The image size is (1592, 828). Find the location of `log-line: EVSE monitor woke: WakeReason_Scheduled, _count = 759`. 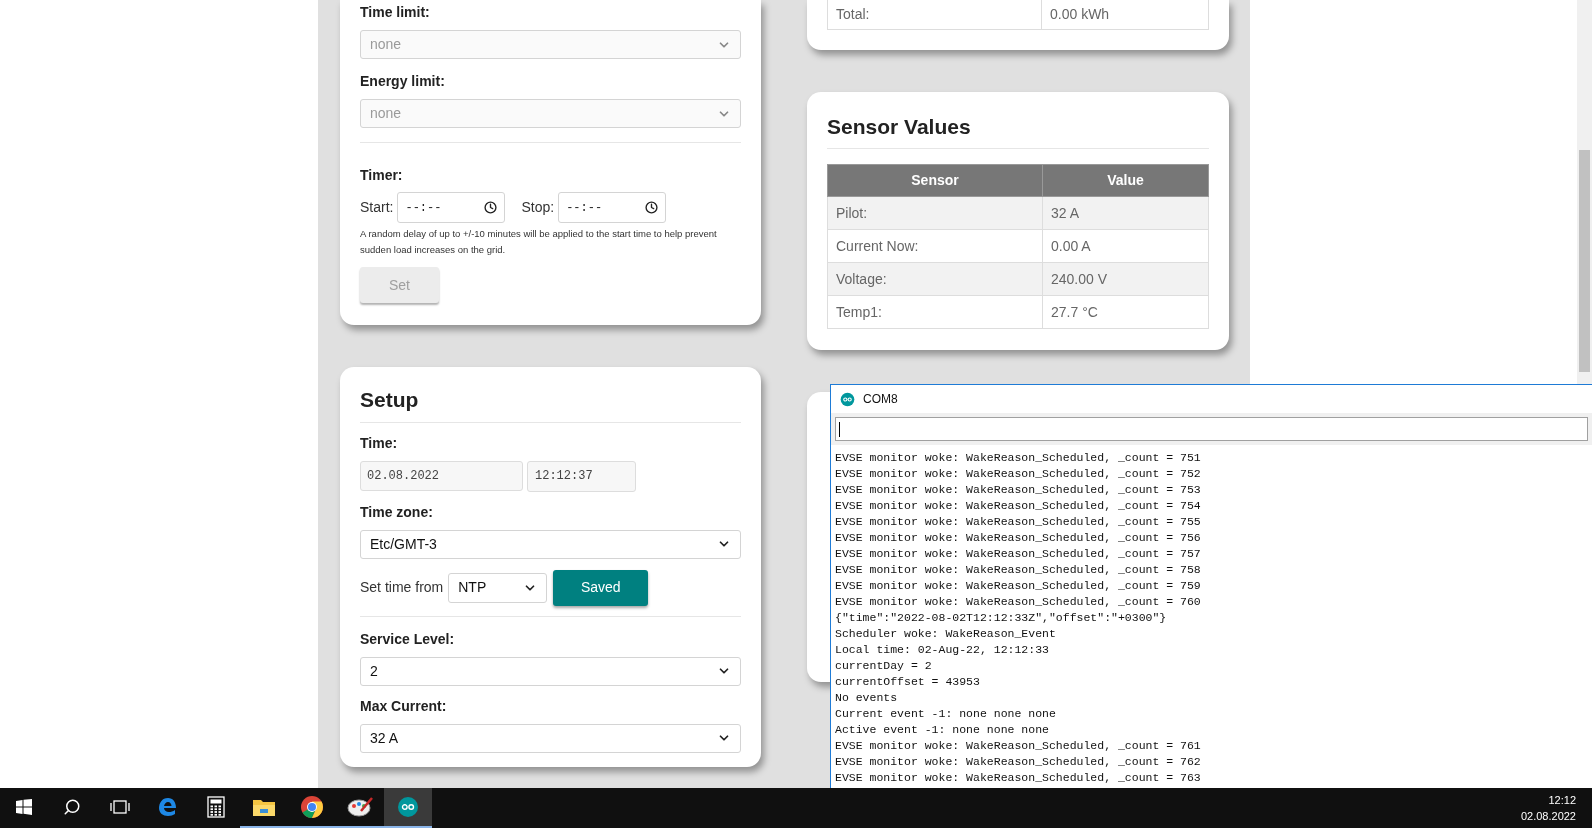

log-line: EVSE monitor woke: WakeReason_Scheduled, _count = 759 is located at coordinates (1018, 586).